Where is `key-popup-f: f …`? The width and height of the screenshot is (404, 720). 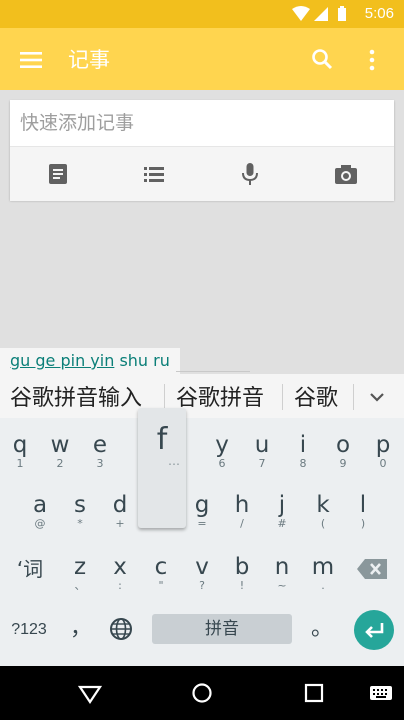
key-popup-f: f … is located at coordinates (162, 468).